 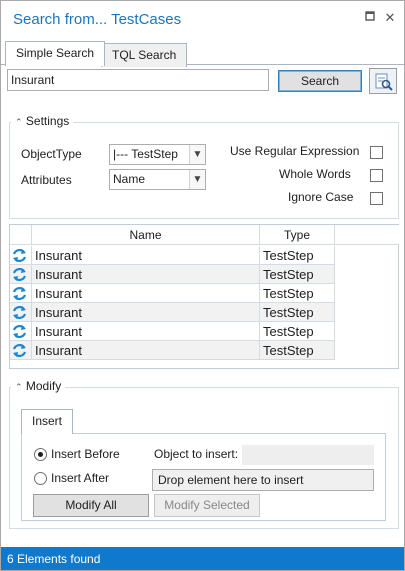 I want to click on use-regex-checkbox, so click(x=376, y=152).